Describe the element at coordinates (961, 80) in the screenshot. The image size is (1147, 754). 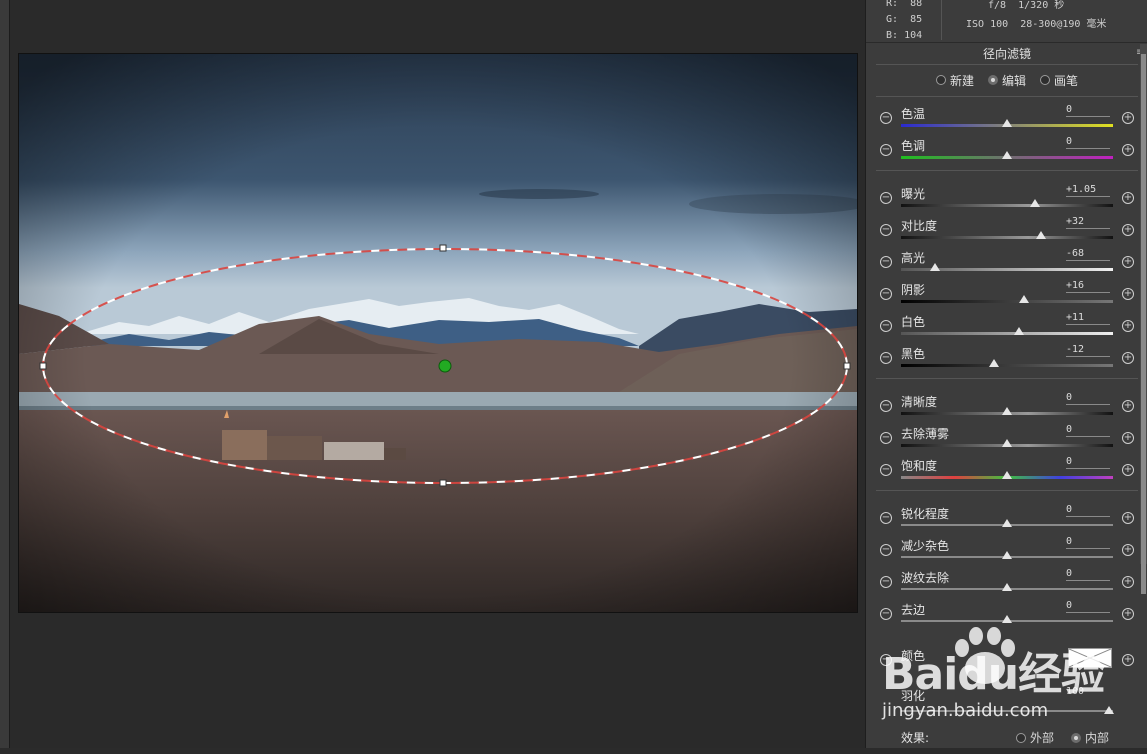
I see `mode-new-label: 新建` at that location.